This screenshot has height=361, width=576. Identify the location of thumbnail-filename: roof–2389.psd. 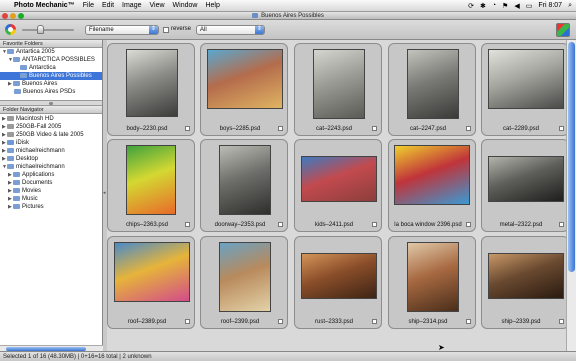
(147, 322).